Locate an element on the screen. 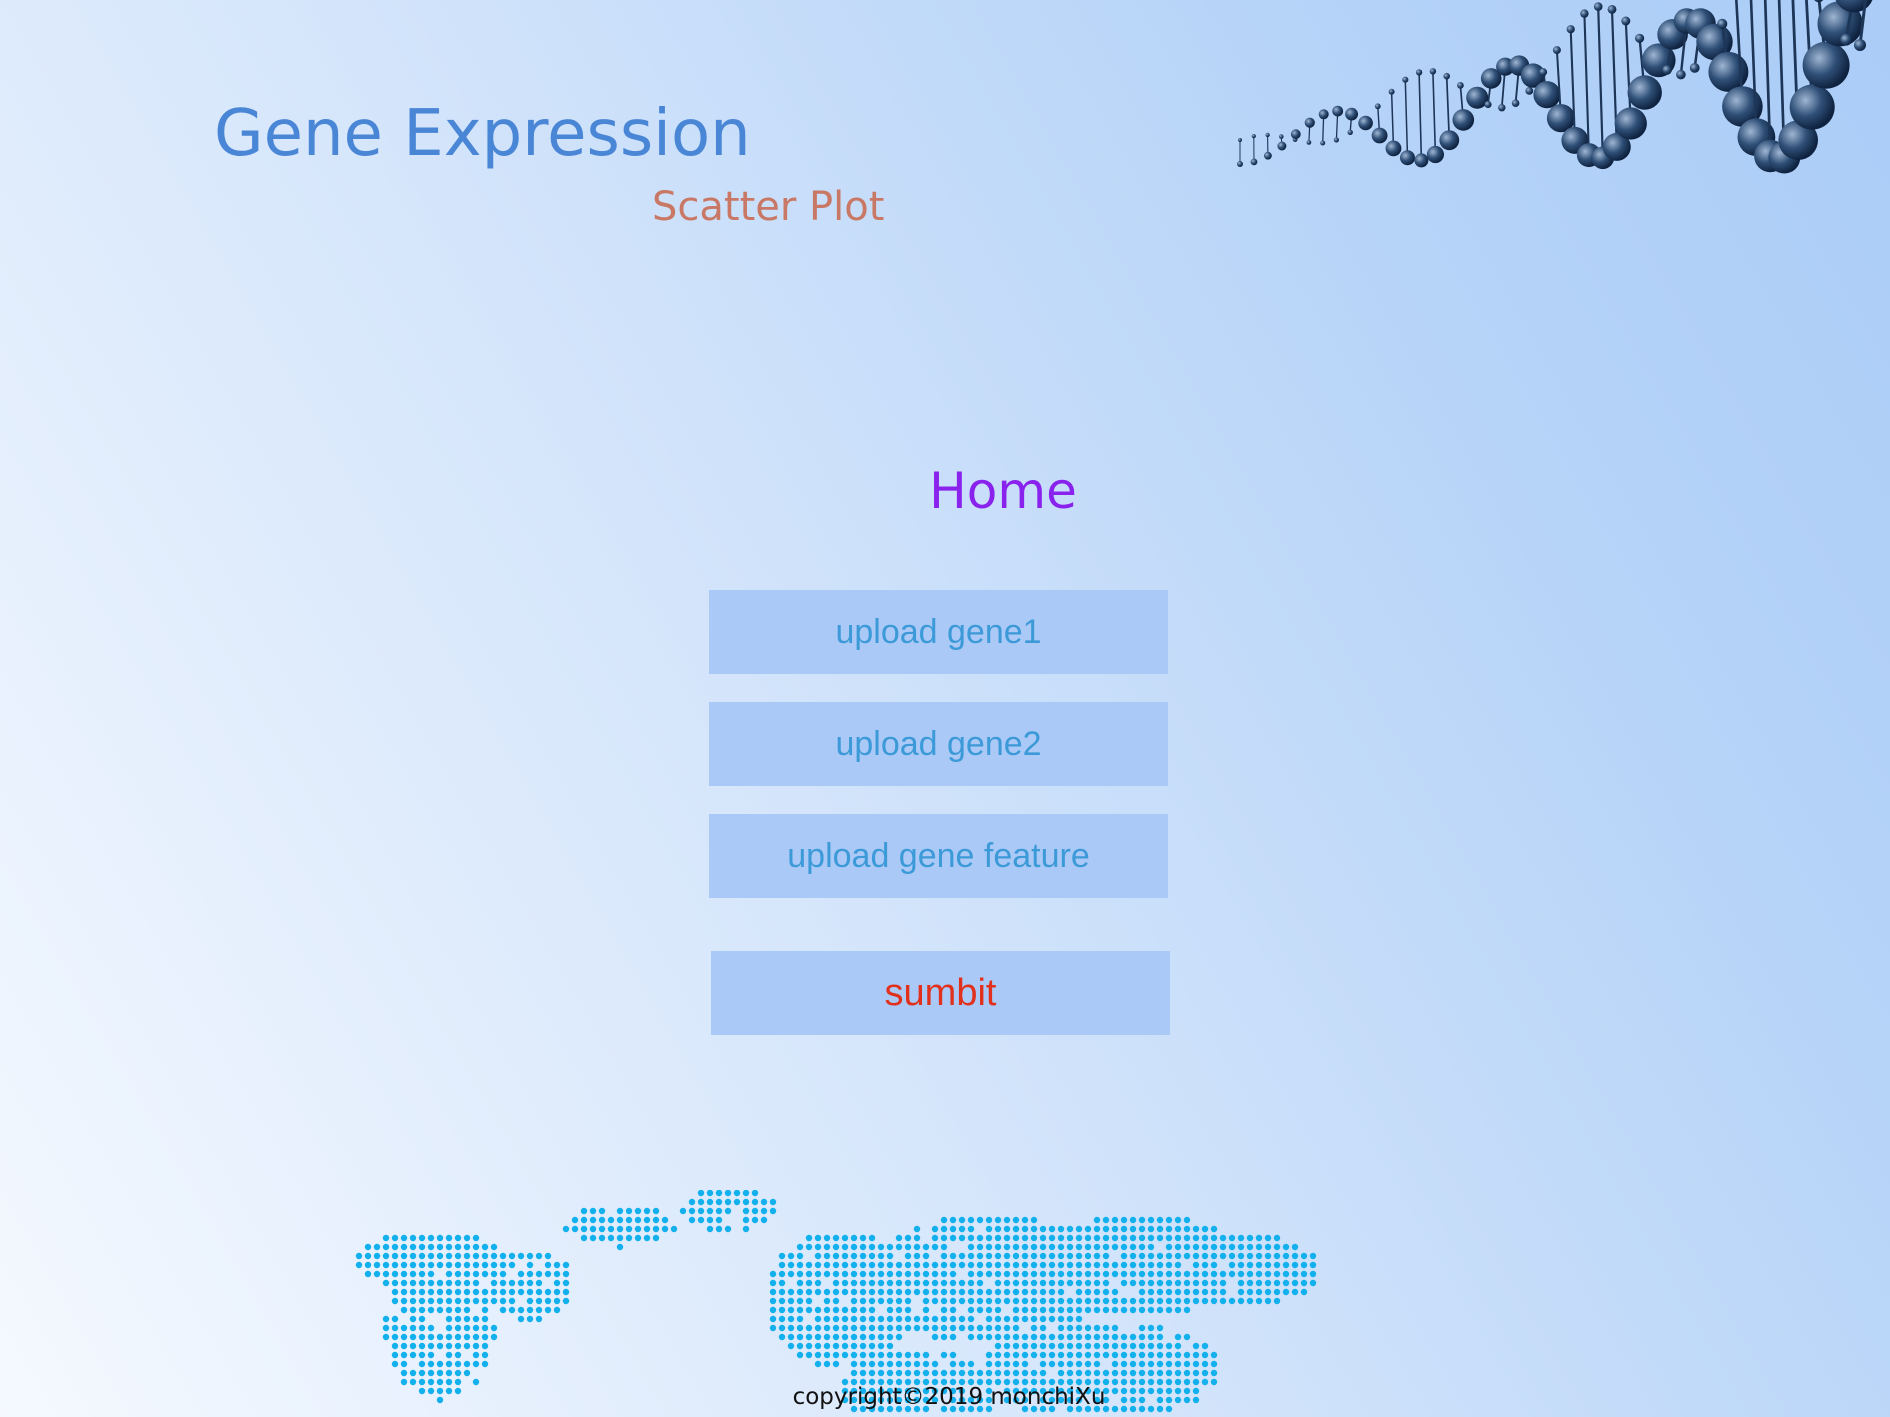 This screenshot has width=1890, height=1417. app-title: Gene Expression is located at coordinates (482, 134).